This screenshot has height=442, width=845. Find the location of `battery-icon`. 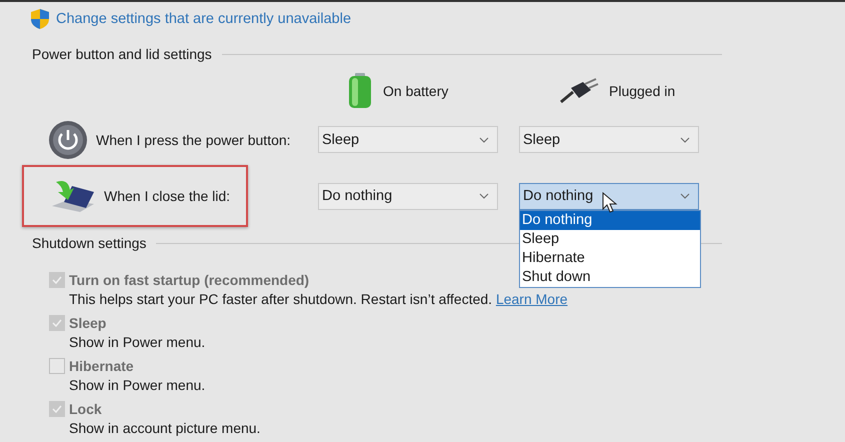

battery-icon is located at coordinates (360, 91).